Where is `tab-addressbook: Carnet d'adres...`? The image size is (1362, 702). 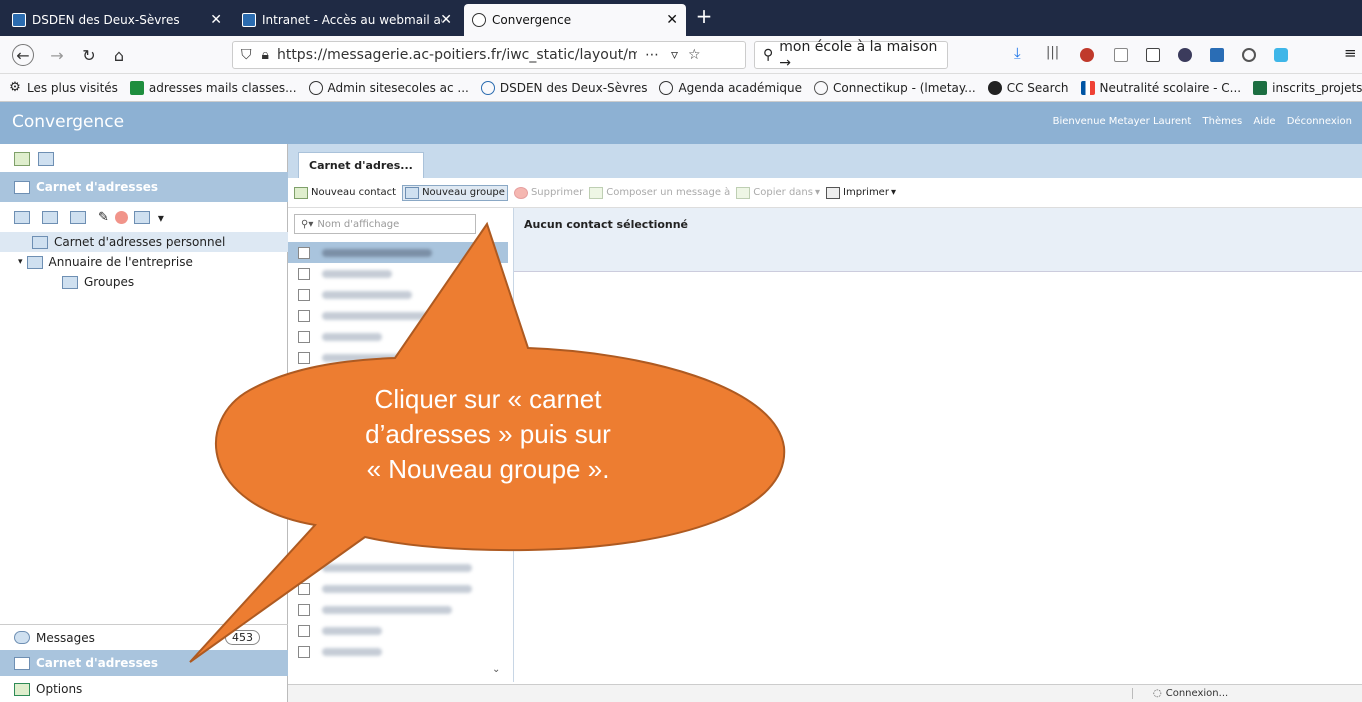
tab-addressbook: Carnet d'adres... is located at coordinates (361, 165).